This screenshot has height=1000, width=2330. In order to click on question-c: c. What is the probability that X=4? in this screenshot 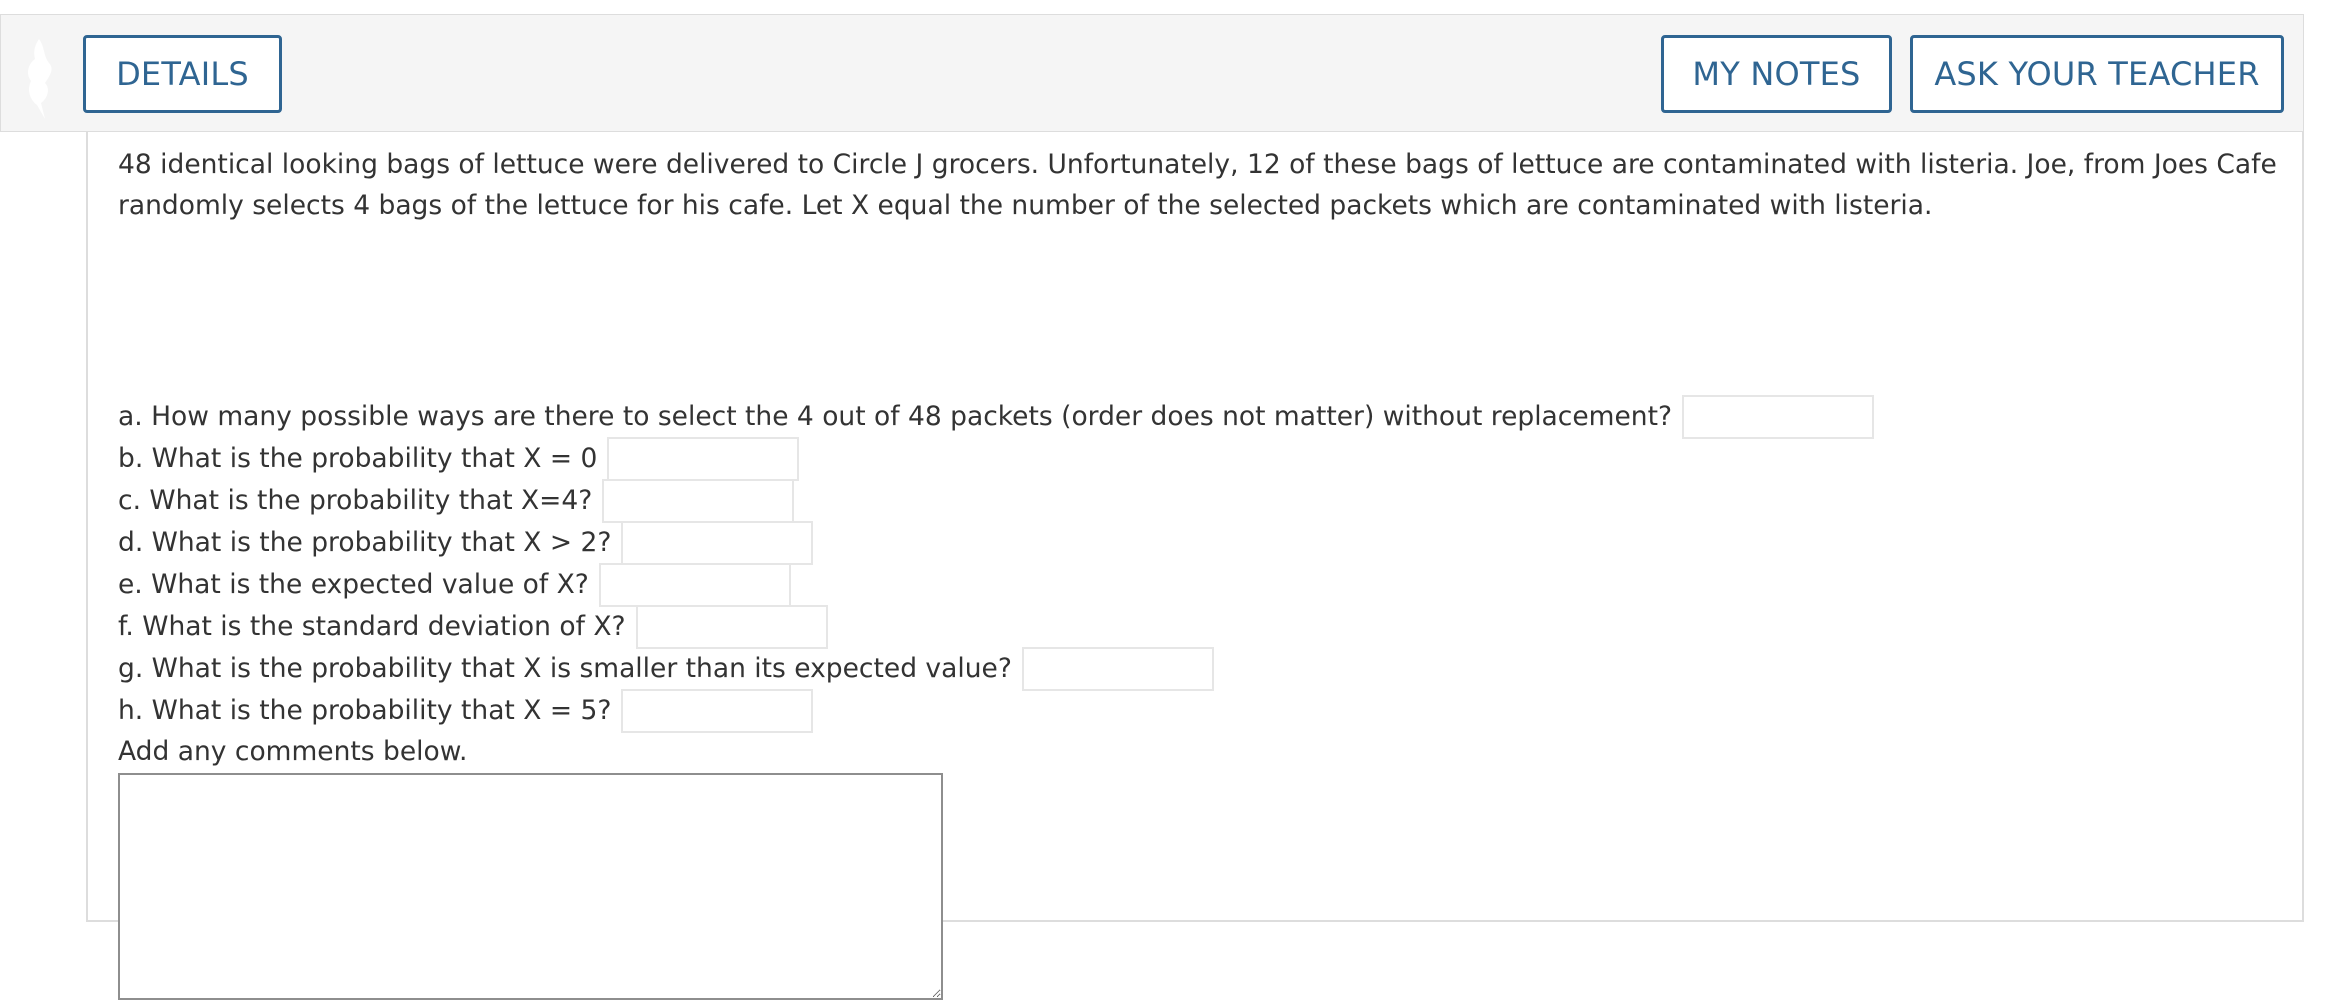, I will do `click(456, 501)`.